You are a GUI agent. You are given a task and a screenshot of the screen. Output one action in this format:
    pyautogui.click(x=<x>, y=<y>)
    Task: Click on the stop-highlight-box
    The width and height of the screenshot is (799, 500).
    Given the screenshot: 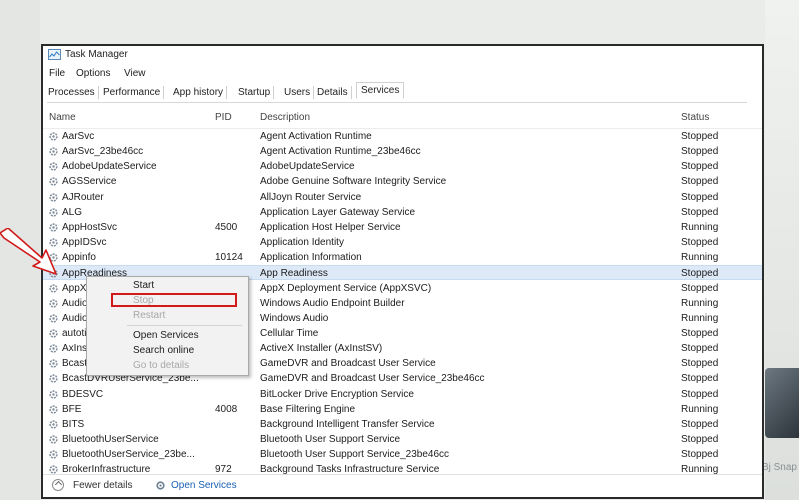 What is the action you would take?
    pyautogui.click(x=174, y=300)
    